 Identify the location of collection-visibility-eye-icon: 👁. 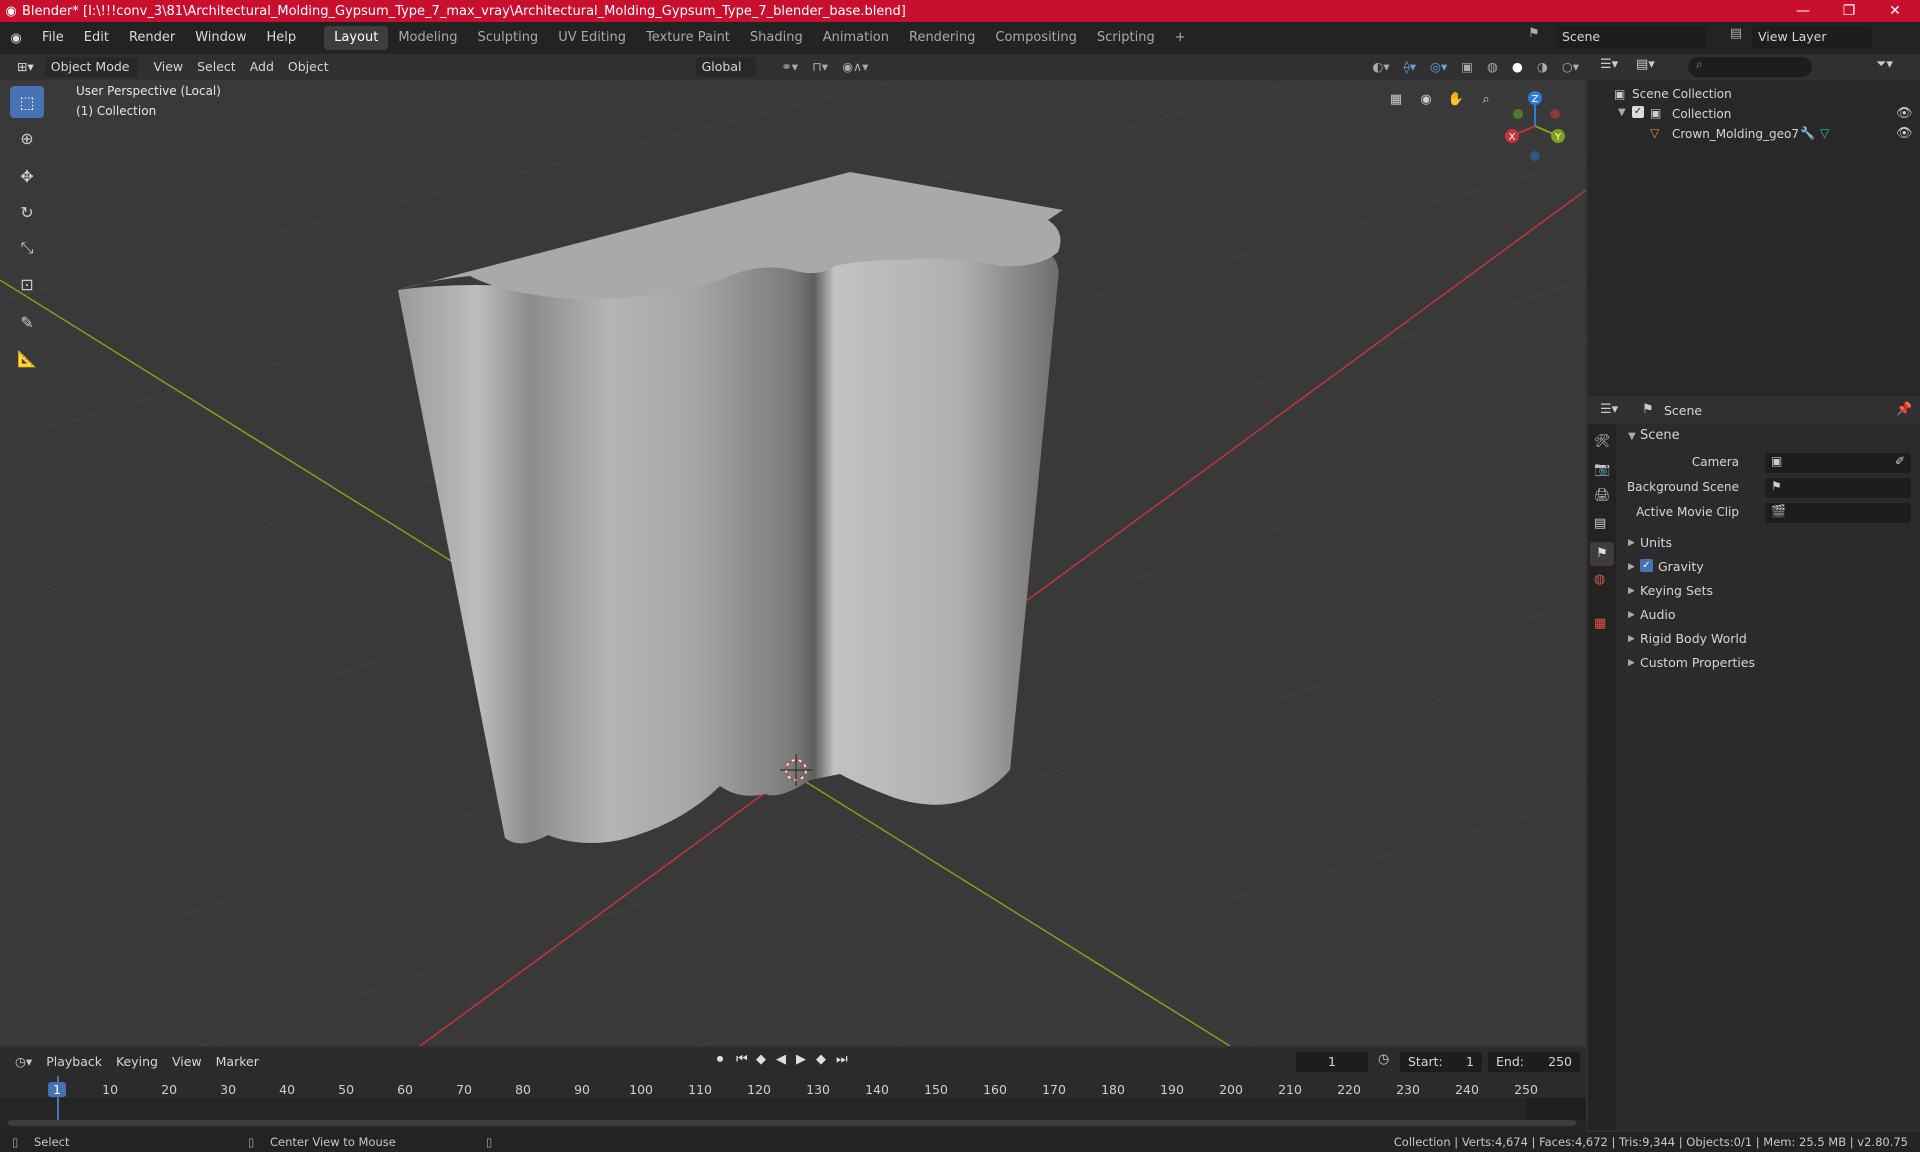
(1904, 113).